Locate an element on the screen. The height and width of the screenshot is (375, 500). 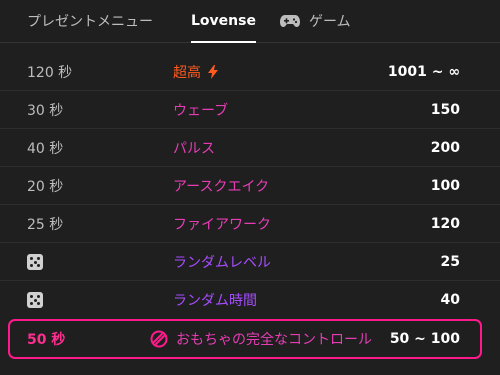
token-amount: 100 is located at coordinates (445, 186).